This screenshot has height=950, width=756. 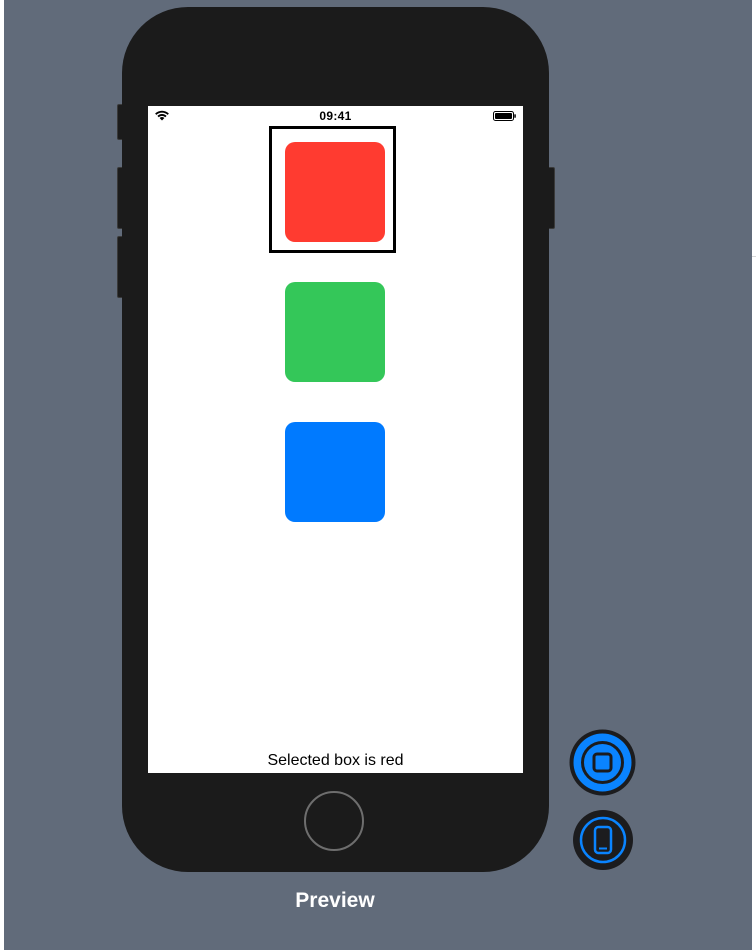 What do you see at coordinates (334, 821) in the screenshot?
I see `home-button` at bounding box center [334, 821].